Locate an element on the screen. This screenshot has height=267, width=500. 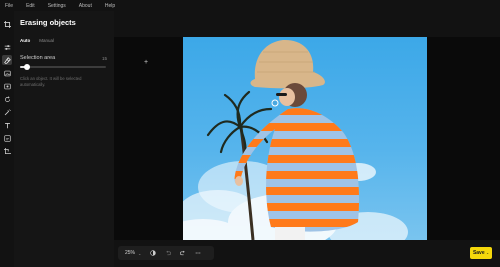
magic-wand-tool is located at coordinates (7, 112).